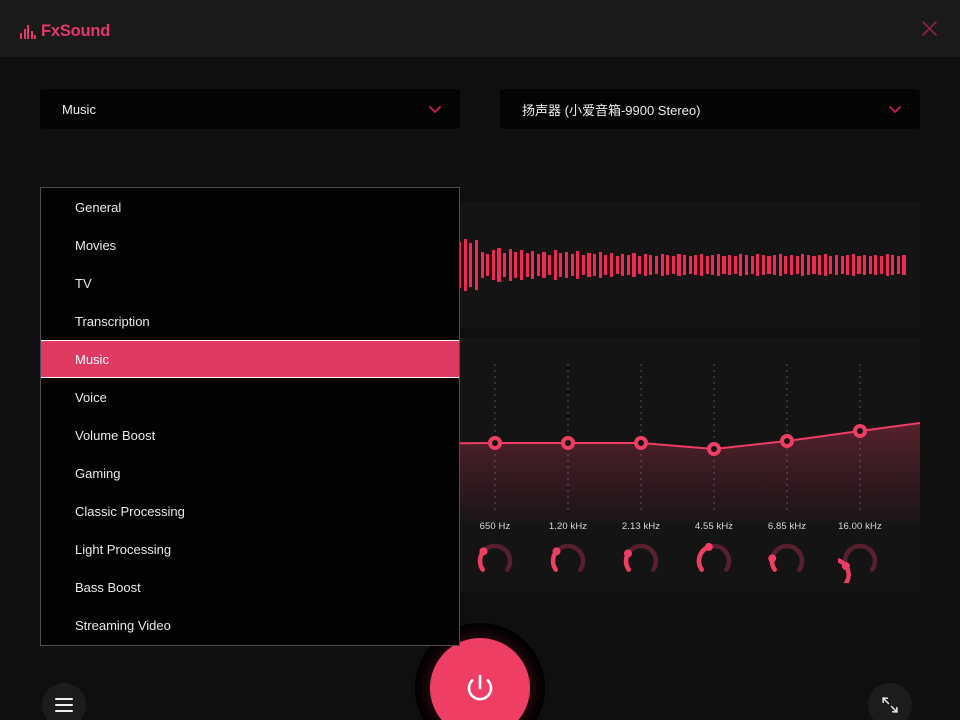  Describe the element at coordinates (480, 679) in the screenshot. I see `power-icon` at that location.